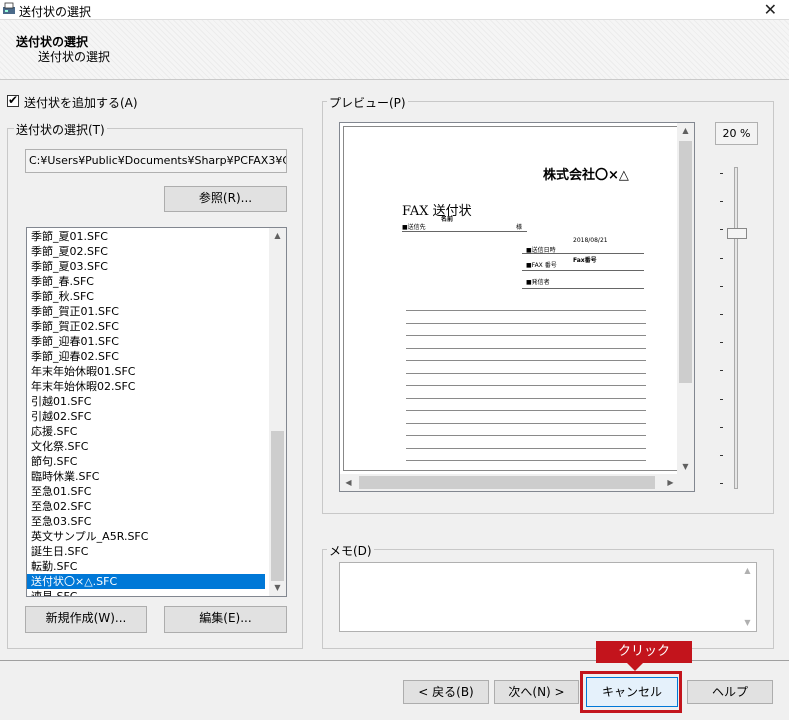  I want to click on preview-to-line, so click(464, 231).